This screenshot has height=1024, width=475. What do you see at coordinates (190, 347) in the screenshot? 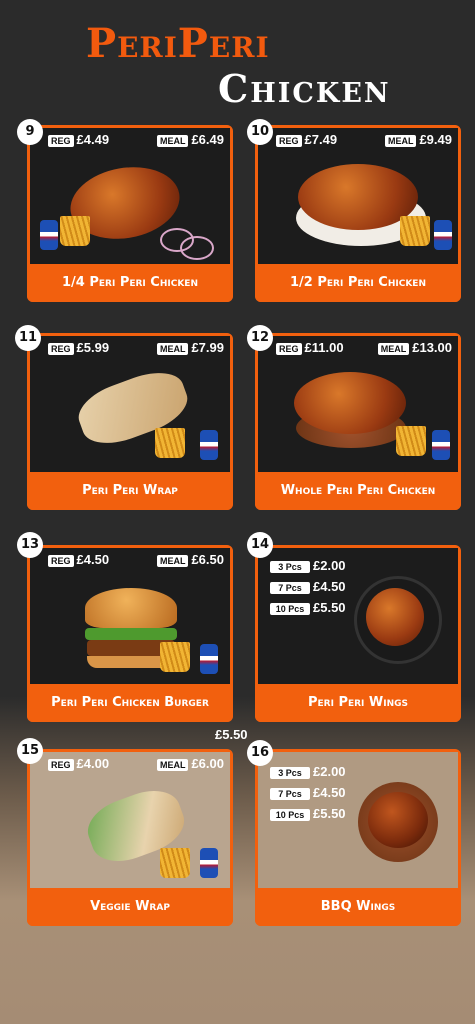
I see `meal-price: MEAL £7.99` at bounding box center [190, 347].